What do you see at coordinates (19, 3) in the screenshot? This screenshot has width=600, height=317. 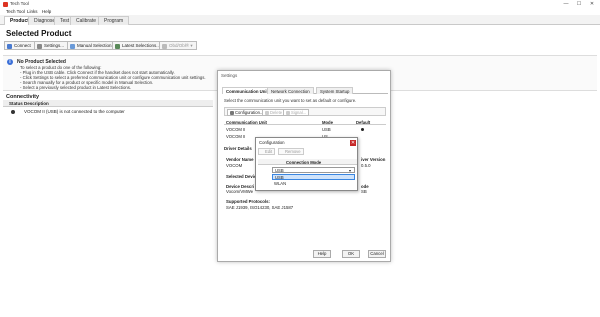 I see `window-title: Tech Tool` at bounding box center [19, 3].